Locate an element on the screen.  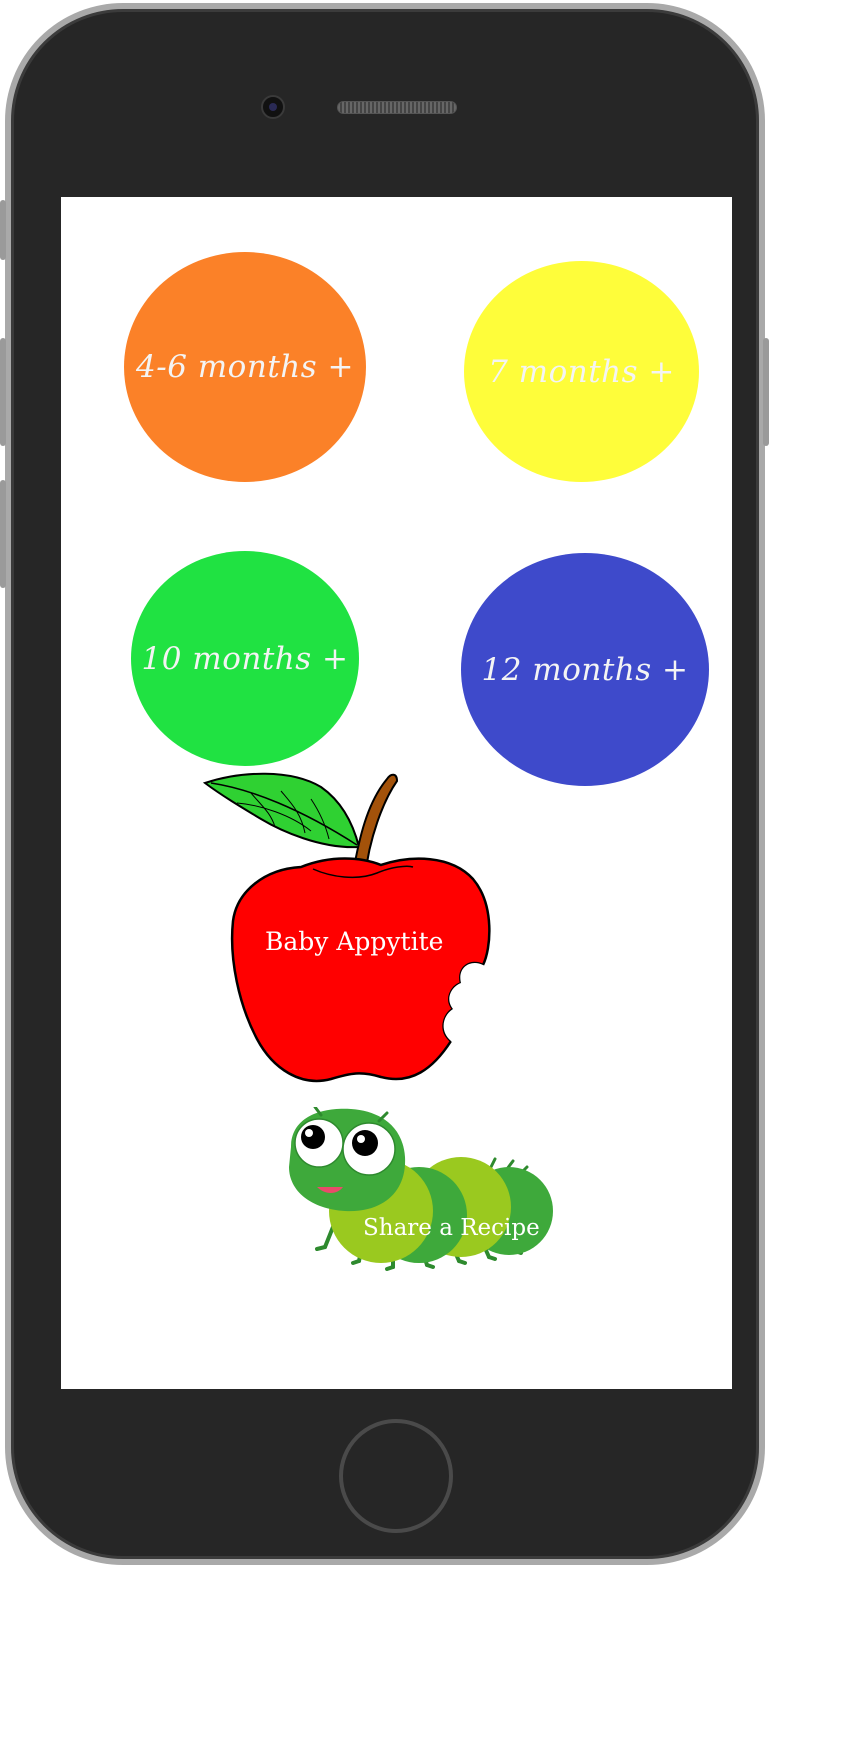
age-button-label: 7 months + is located at coordinates (581, 371).